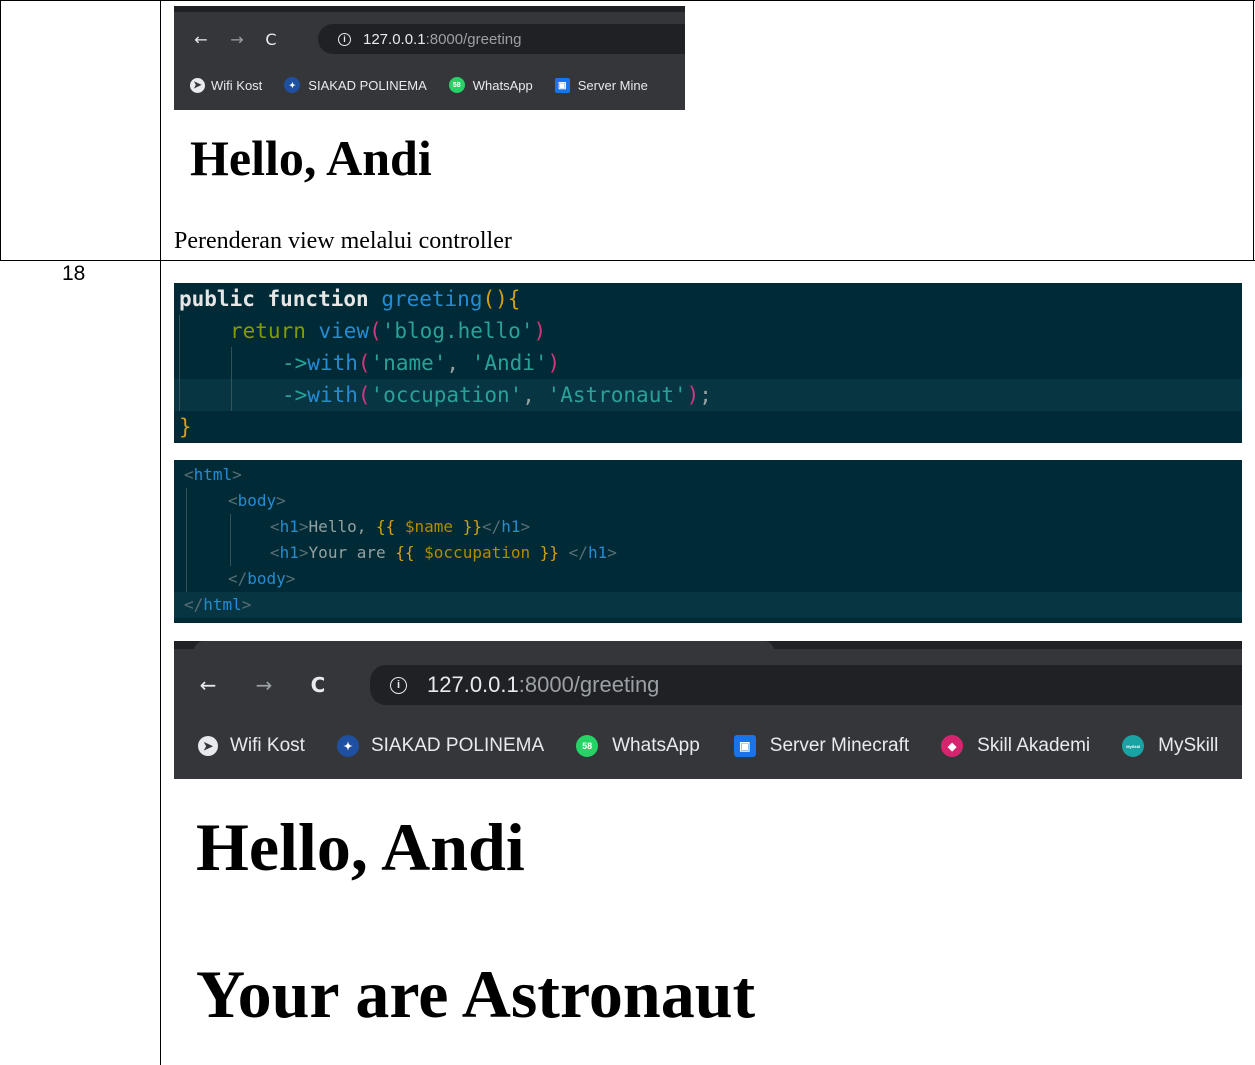 The width and height of the screenshot is (1255, 1065). Describe the element at coordinates (1253, 130) in the screenshot. I see `table-border-right` at that location.